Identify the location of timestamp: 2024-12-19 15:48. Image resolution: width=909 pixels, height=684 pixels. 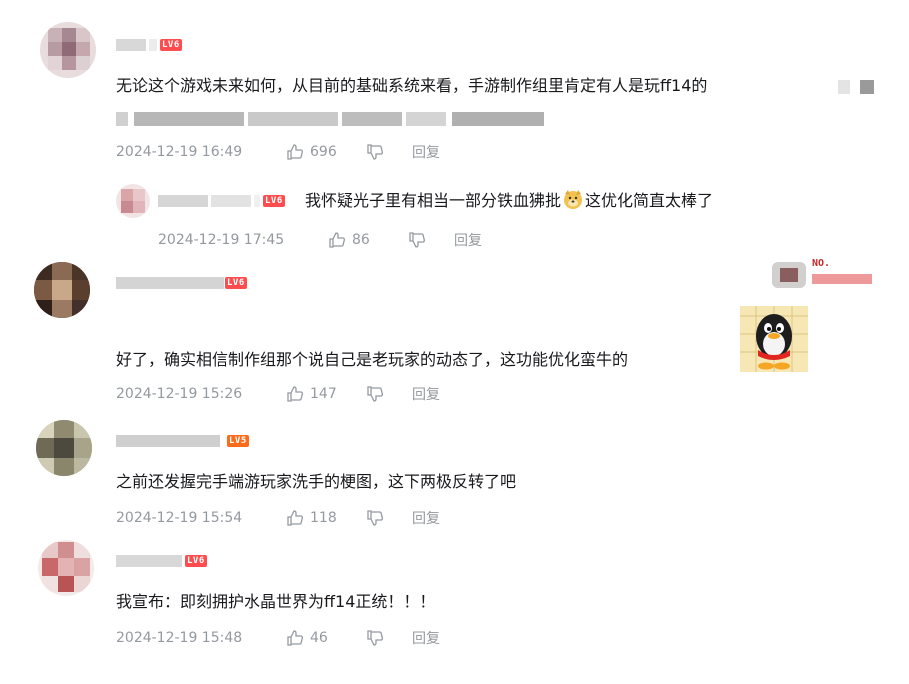
(179, 638).